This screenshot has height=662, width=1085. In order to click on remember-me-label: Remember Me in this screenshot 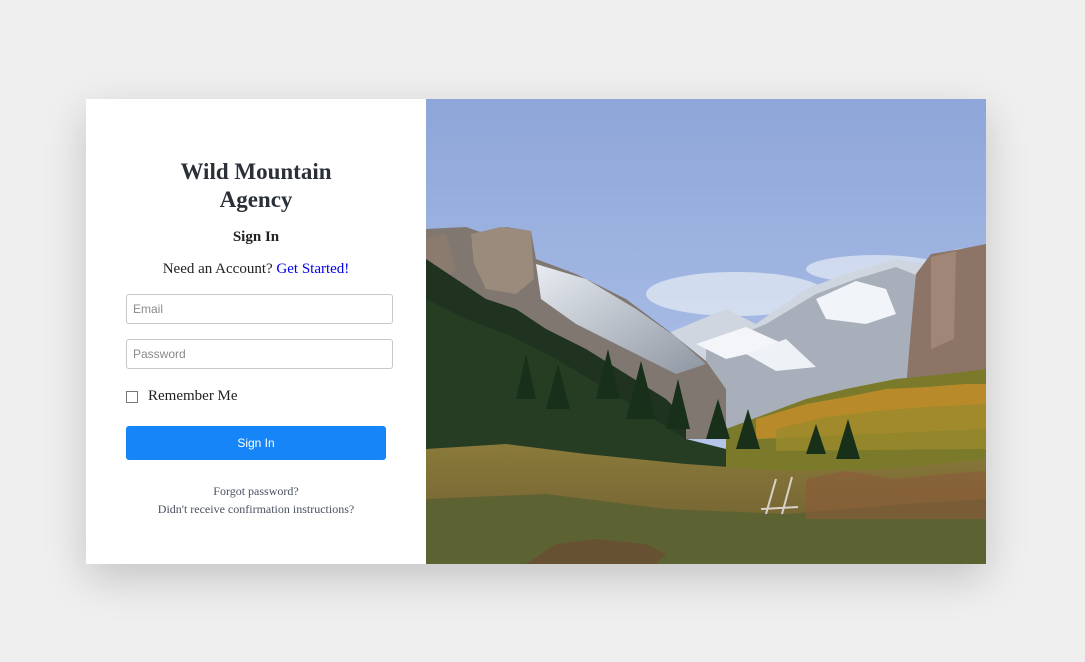, I will do `click(193, 396)`.